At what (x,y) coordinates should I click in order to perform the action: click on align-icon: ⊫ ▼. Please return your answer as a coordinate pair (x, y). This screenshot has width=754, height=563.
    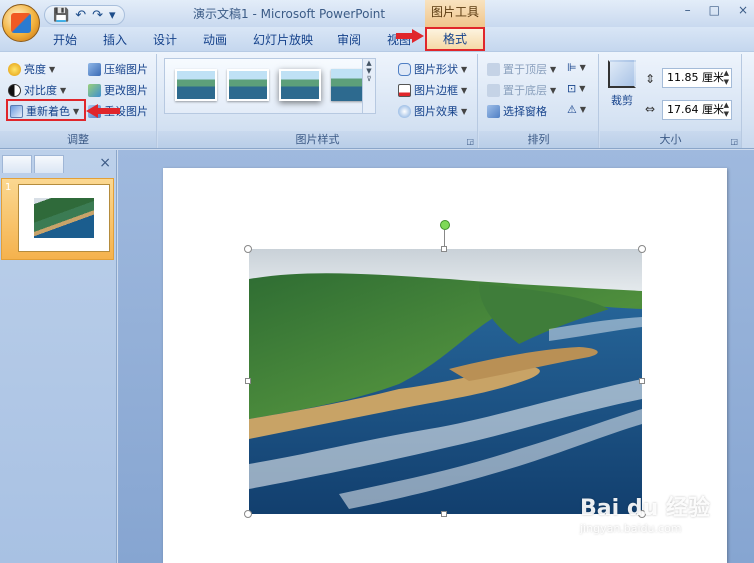
    Looking at the image, I should click on (576, 67).